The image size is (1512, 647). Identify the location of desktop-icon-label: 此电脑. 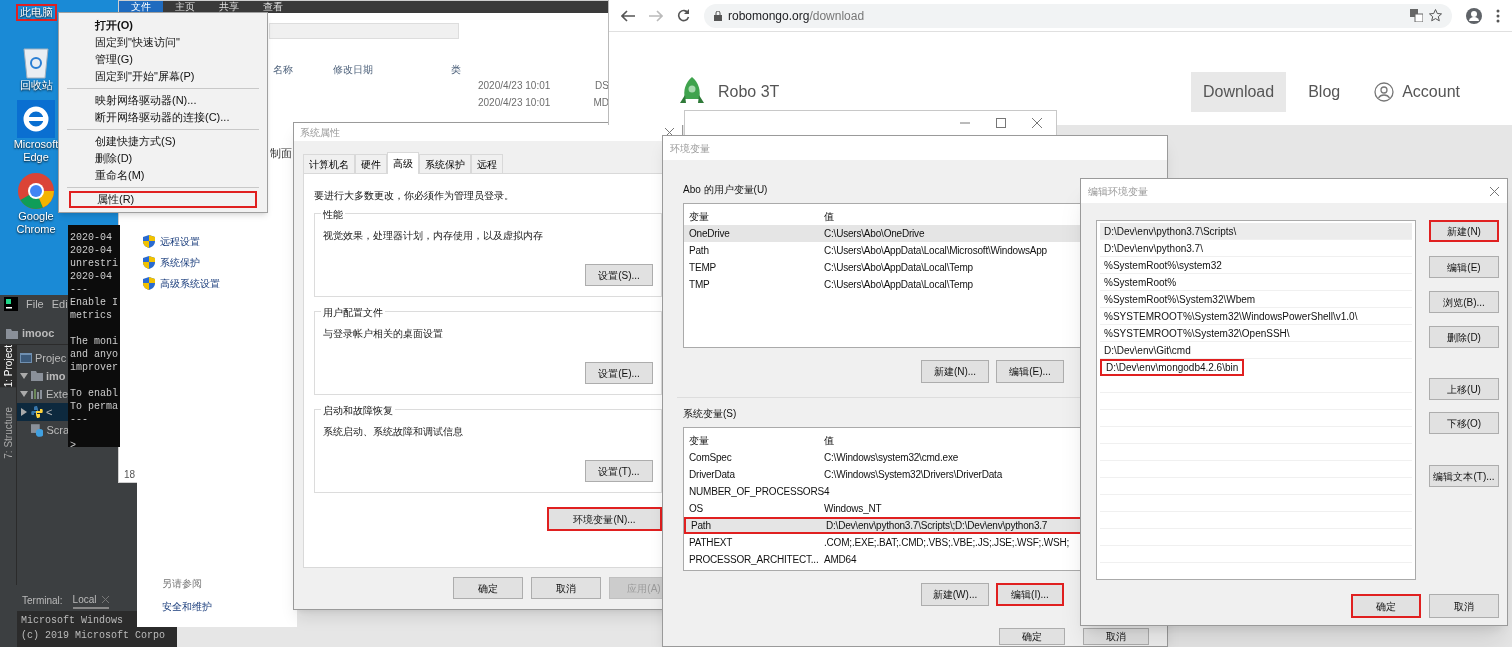
(36, 12).